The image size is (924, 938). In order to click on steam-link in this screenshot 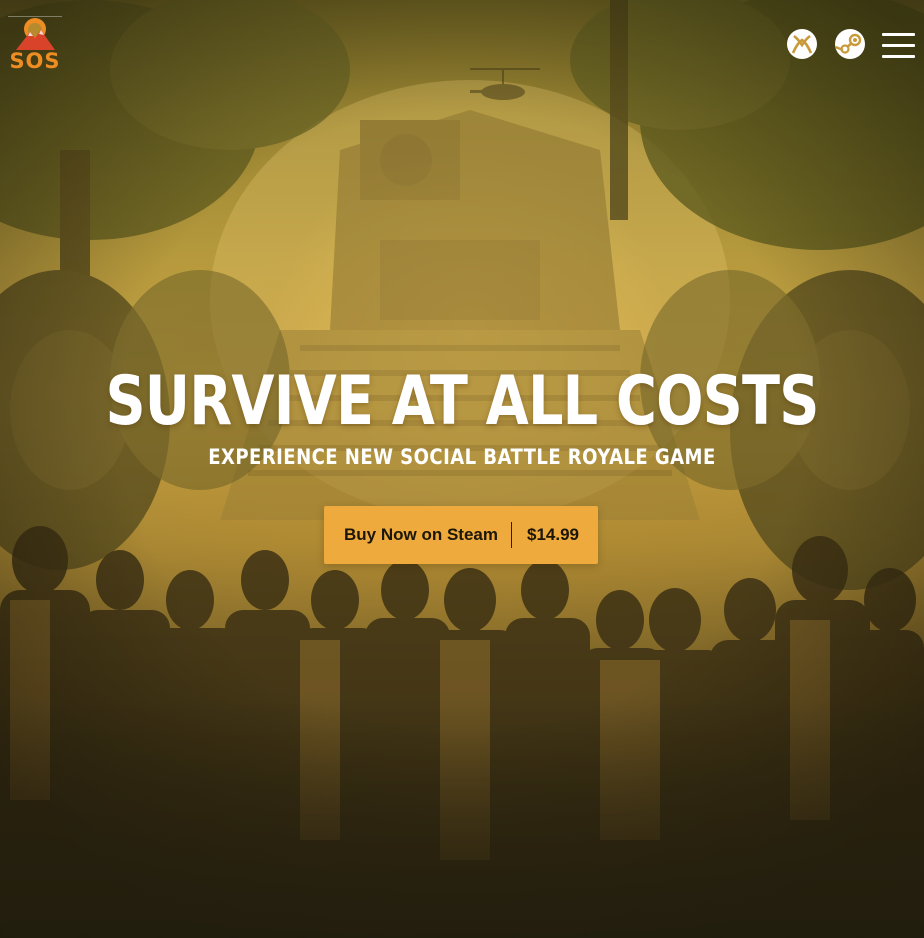, I will do `click(850, 44)`.